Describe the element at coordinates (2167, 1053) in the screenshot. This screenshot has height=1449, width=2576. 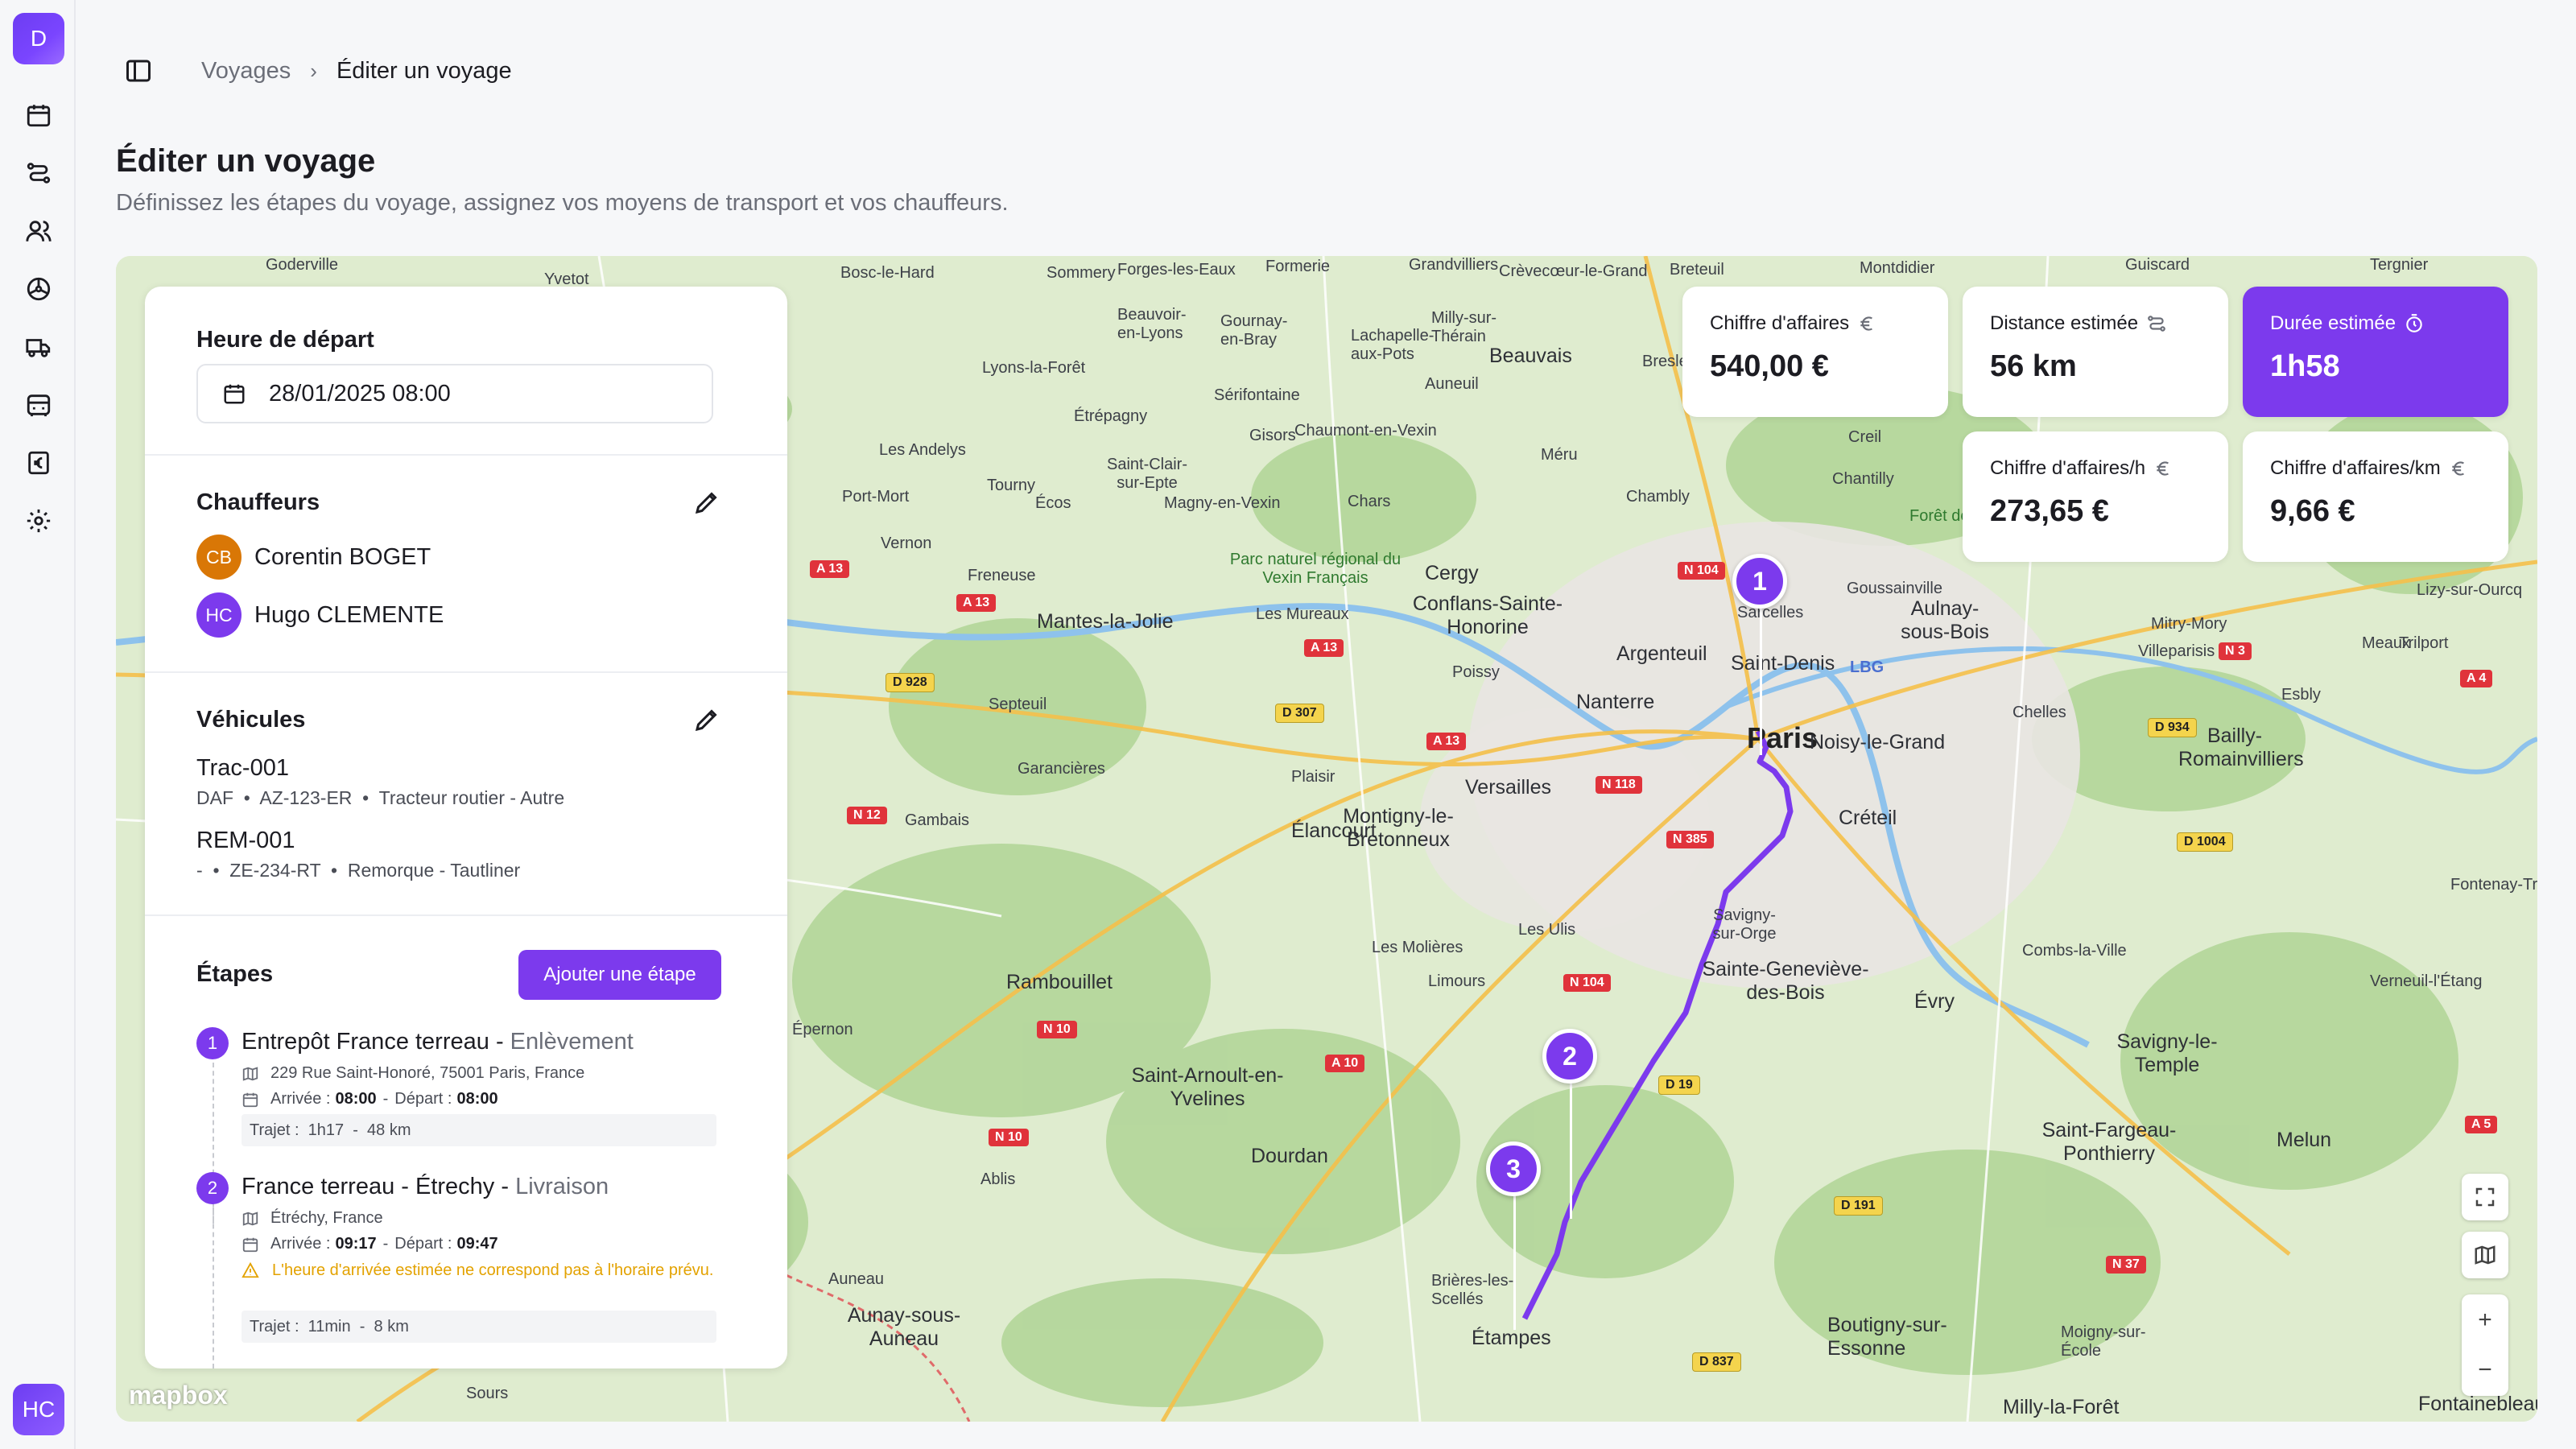
I see `map-label: Savigny-le-Temple` at that location.